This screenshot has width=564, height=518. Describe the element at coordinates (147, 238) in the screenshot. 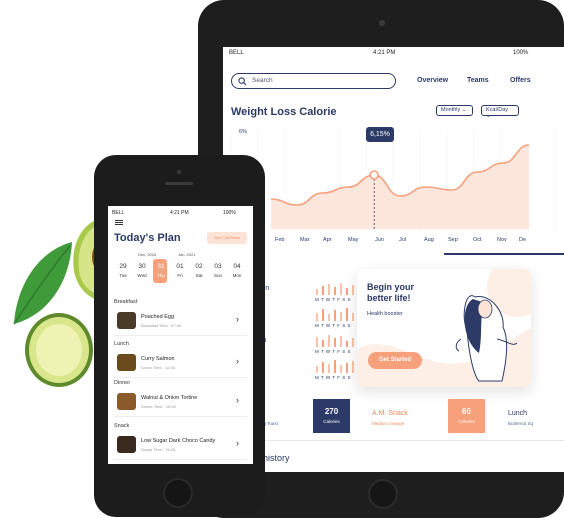

I see `page-title: Today's Plan` at that location.